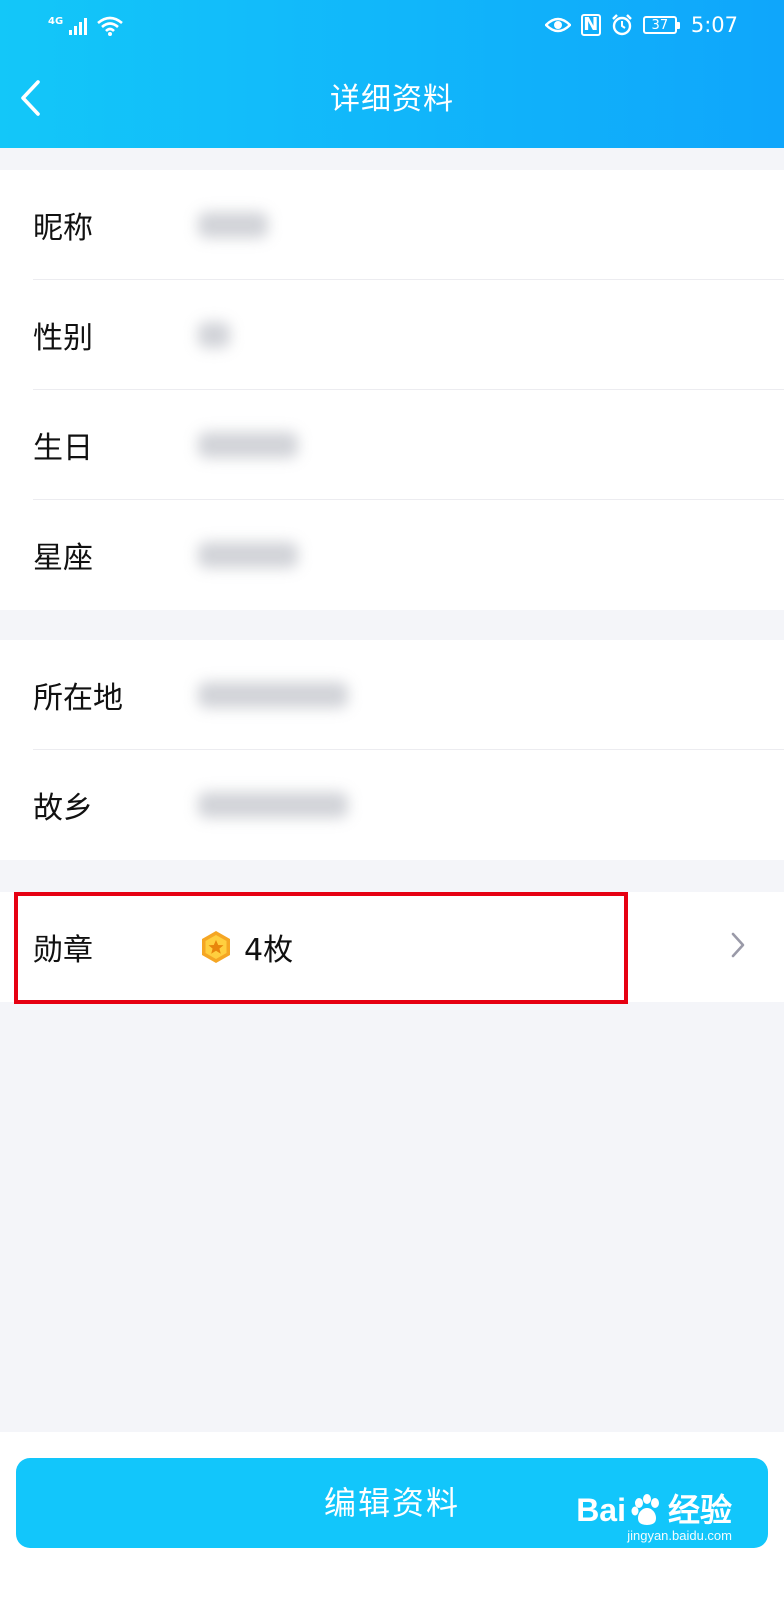 The image size is (784, 1600). I want to click on highlight-box, so click(321, 948).